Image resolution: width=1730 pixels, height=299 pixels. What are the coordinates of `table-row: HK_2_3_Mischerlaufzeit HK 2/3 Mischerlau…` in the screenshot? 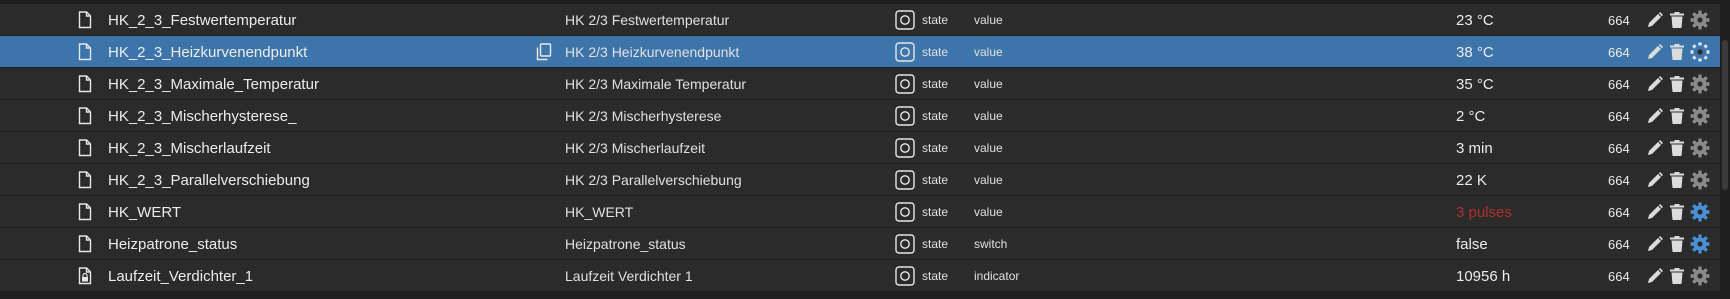 It's located at (865, 148).